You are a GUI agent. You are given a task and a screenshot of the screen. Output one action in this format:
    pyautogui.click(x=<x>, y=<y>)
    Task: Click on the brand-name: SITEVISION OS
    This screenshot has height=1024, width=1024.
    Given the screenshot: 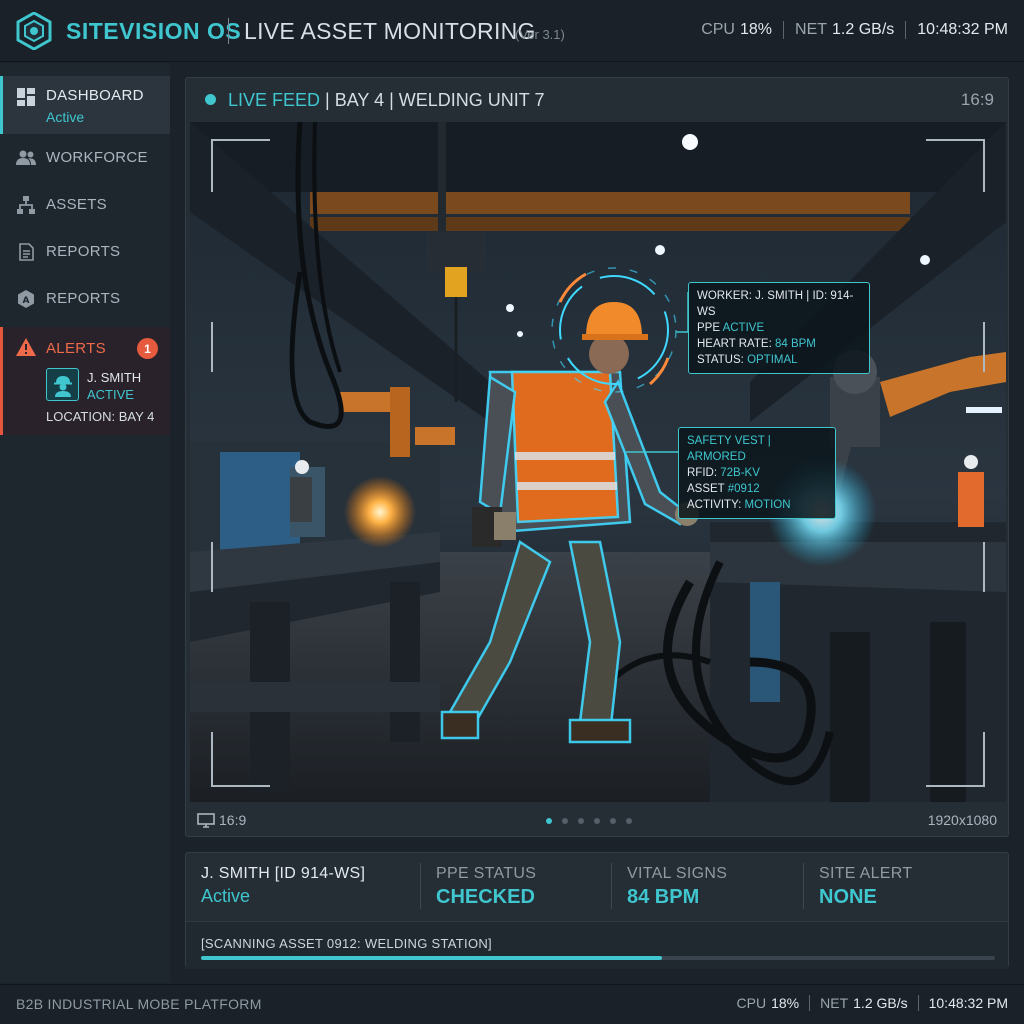 What is the action you would take?
    pyautogui.click(x=154, y=31)
    